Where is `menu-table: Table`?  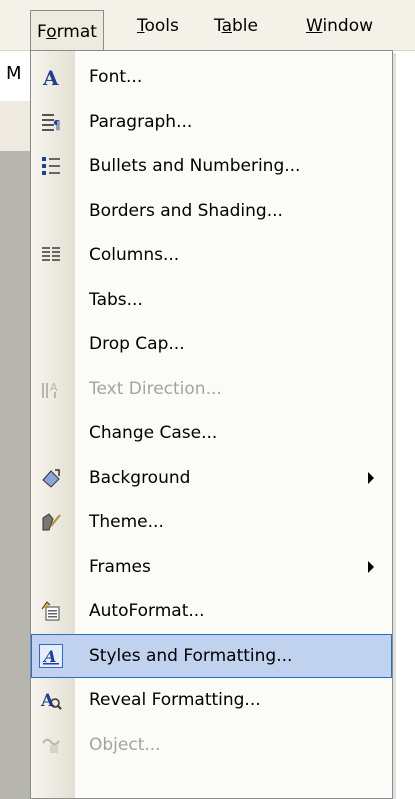 menu-table: Table is located at coordinates (236, 26).